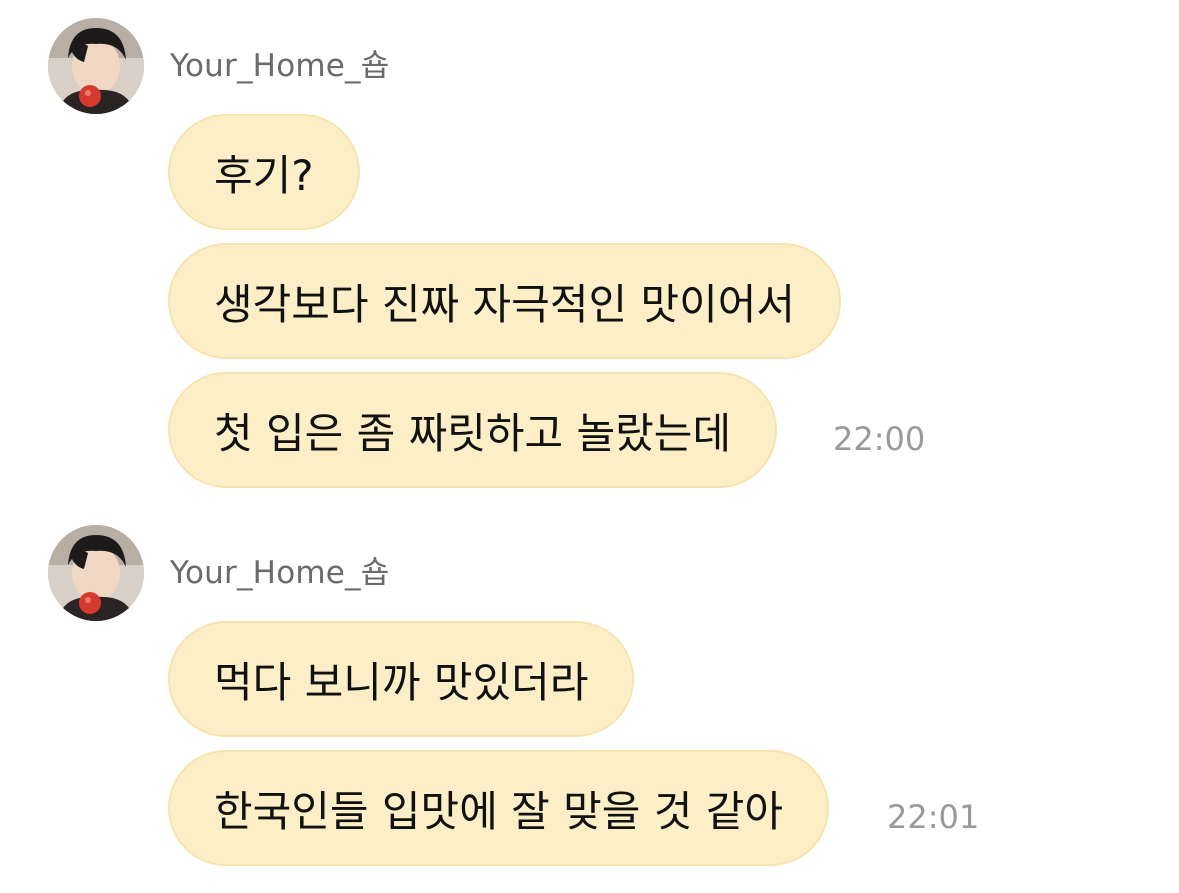 The height and width of the screenshot is (893, 1179). I want to click on message-bubble: 첫 입은 좀 짜릿하고 놀랐는데, so click(473, 430).